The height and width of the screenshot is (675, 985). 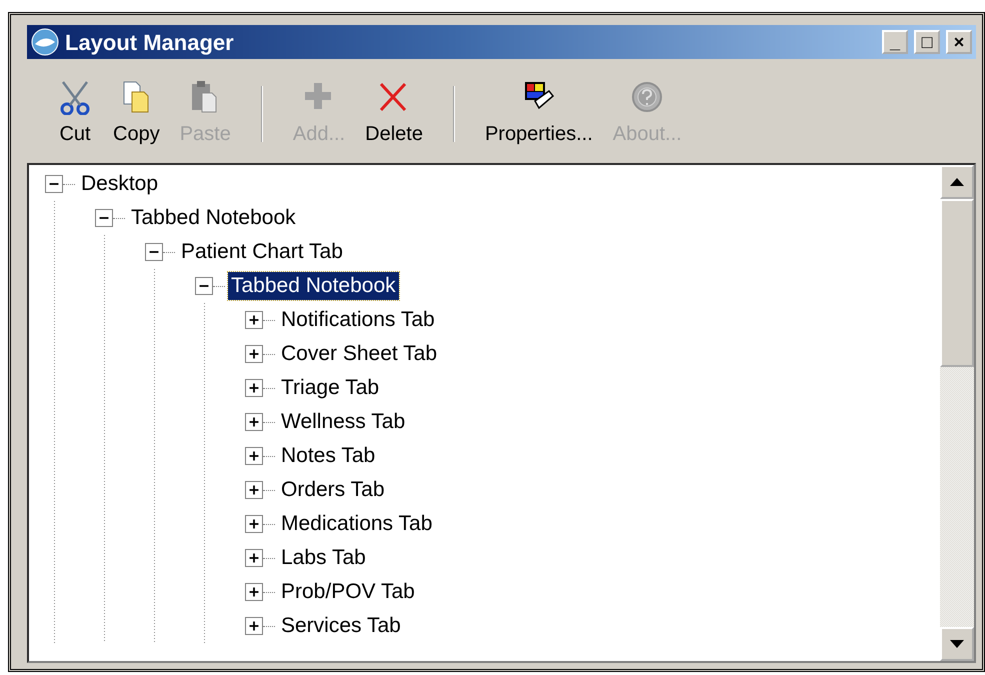 I want to click on tree-item: Prob/POV Tab, so click(x=348, y=592).